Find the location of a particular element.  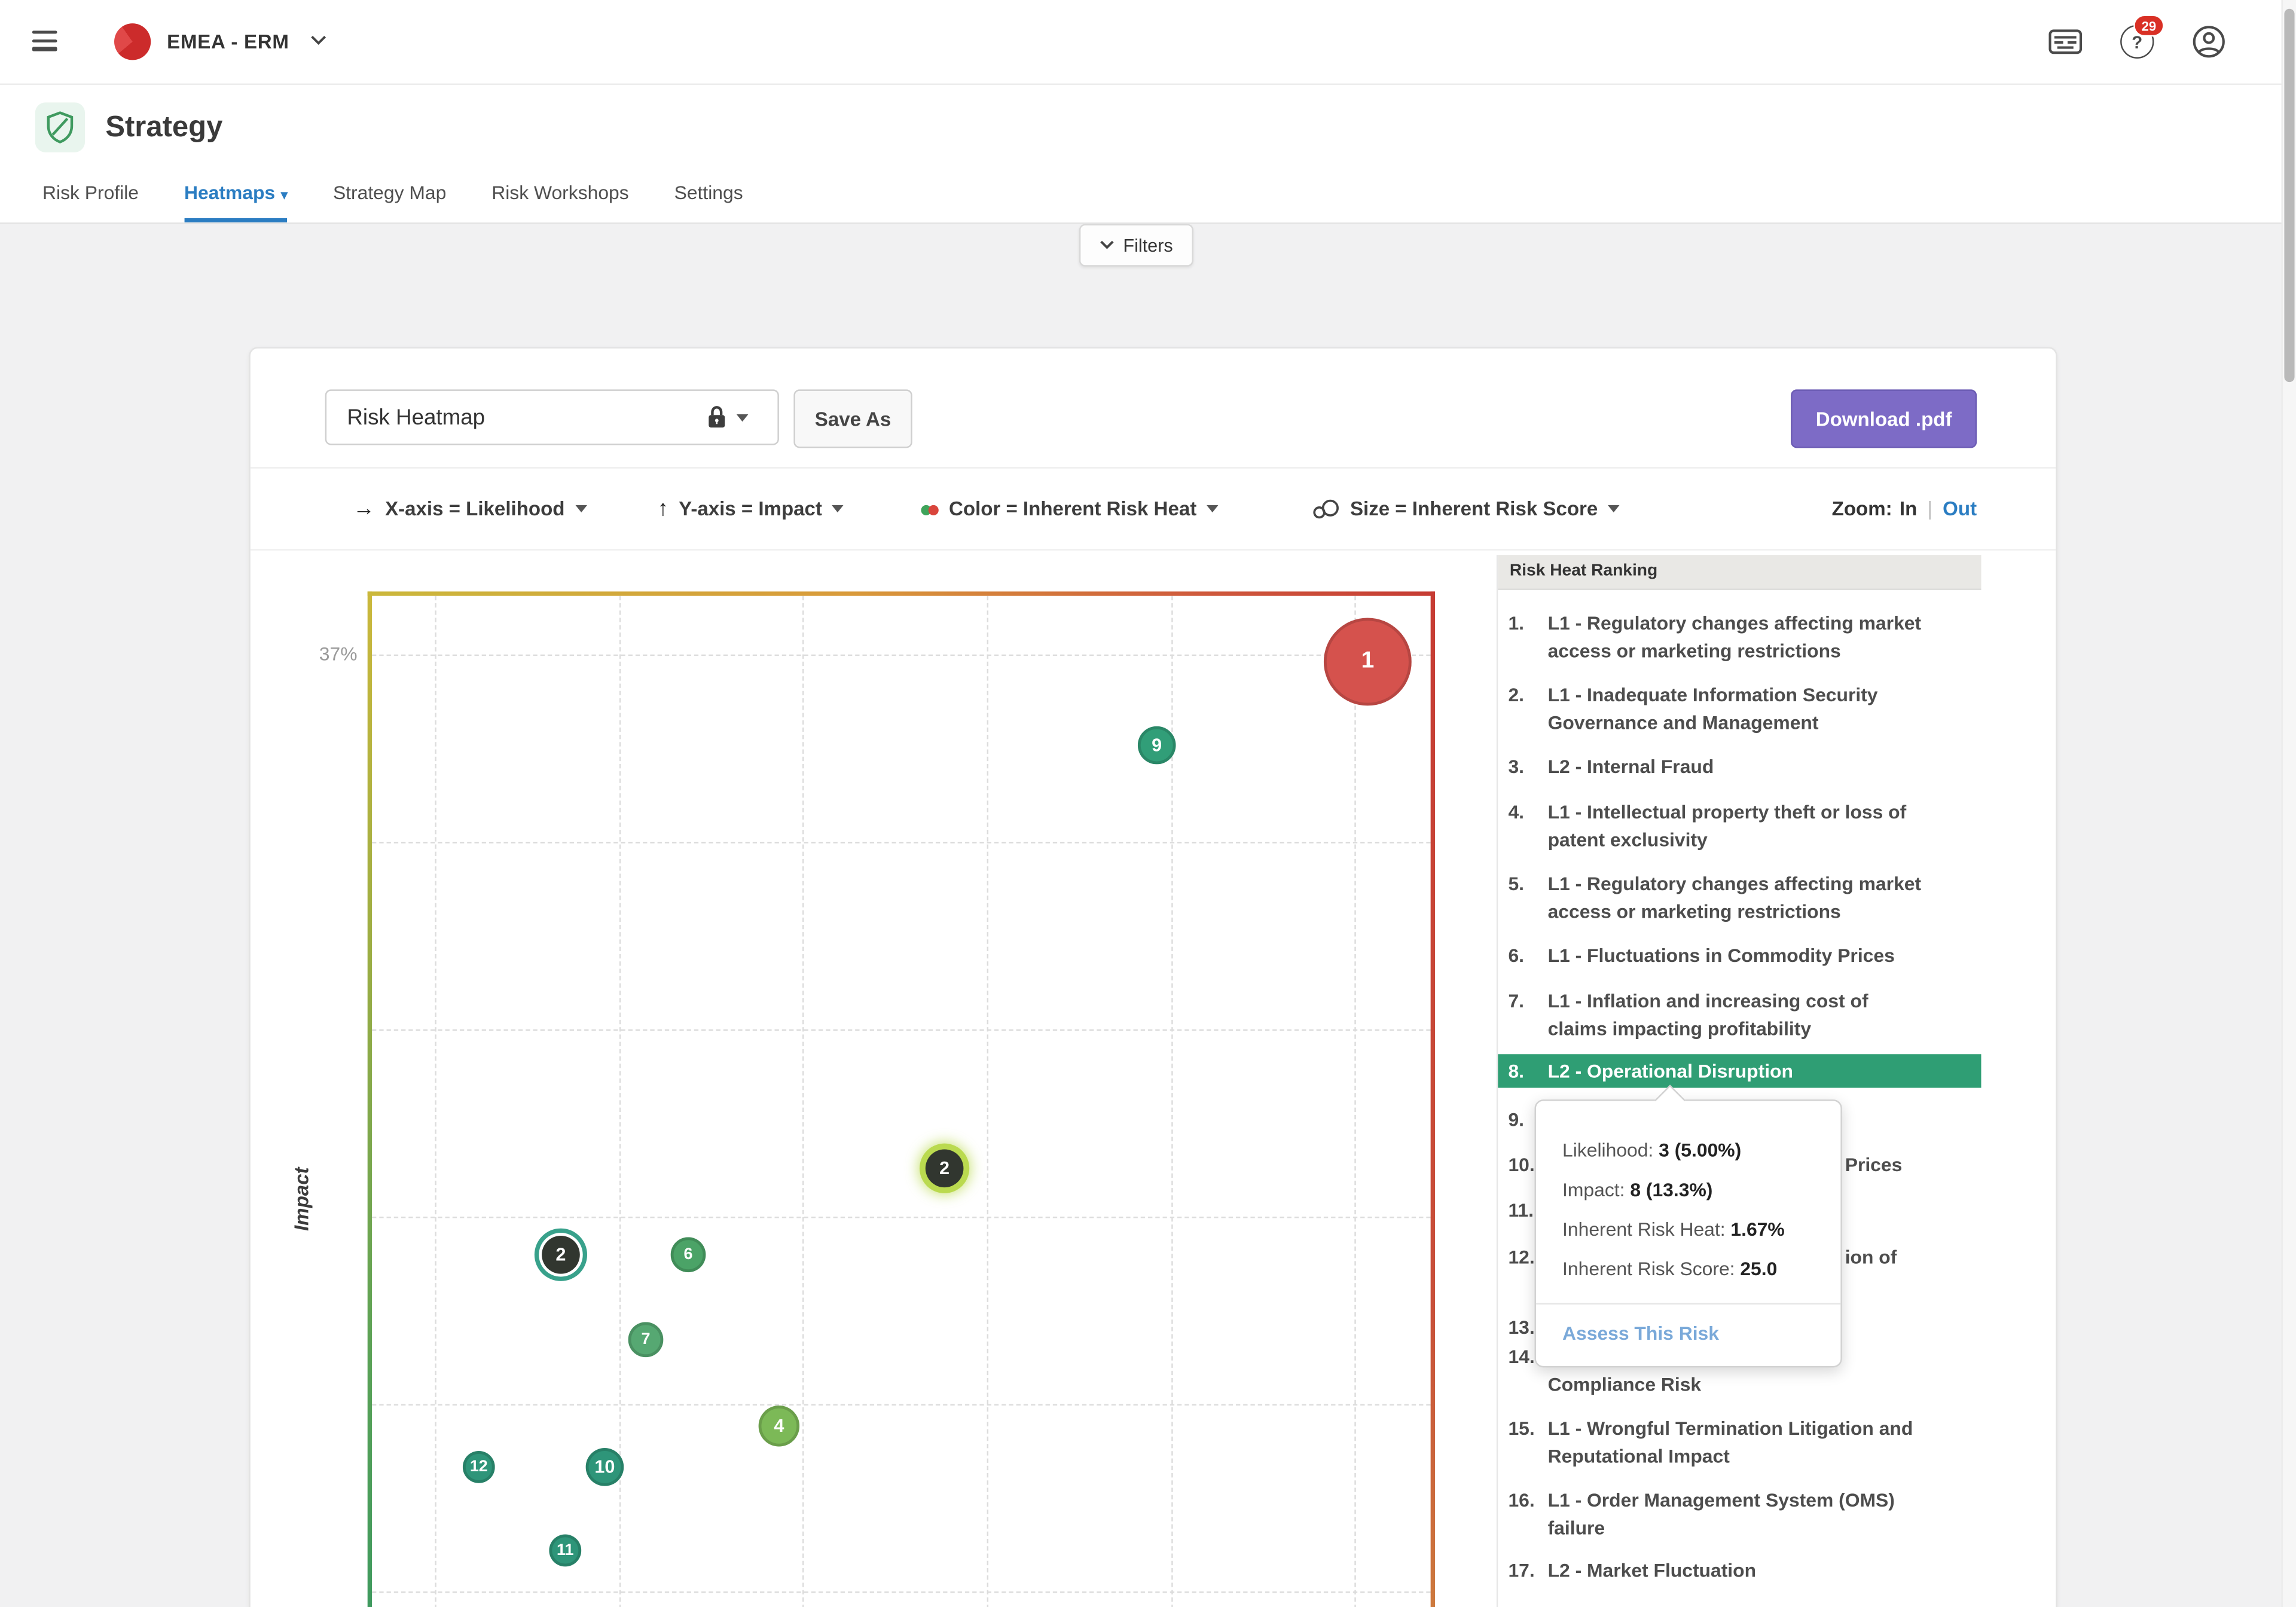

size-caret-icon is located at coordinates (1614, 509).